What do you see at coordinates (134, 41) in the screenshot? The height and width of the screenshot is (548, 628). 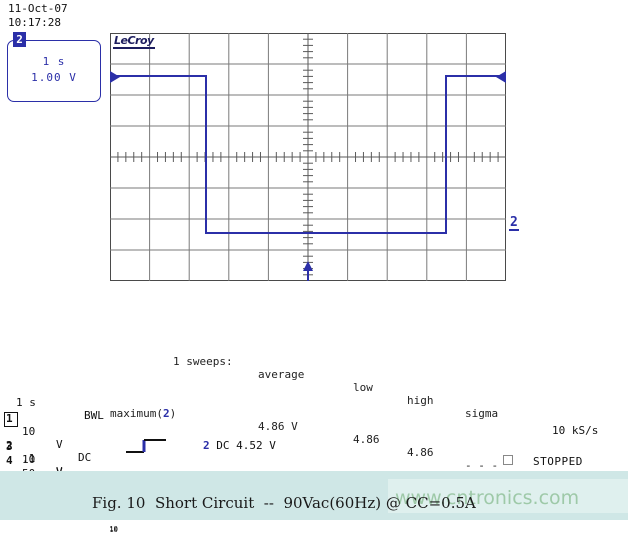 I see `lecroy-brand-logo: LeCroy` at bounding box center [134, 41].